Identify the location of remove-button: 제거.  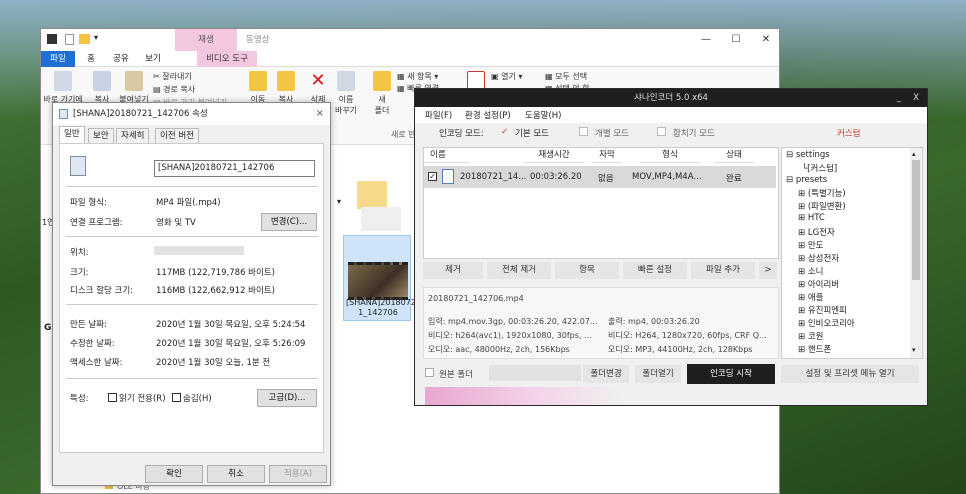
(453, 270).